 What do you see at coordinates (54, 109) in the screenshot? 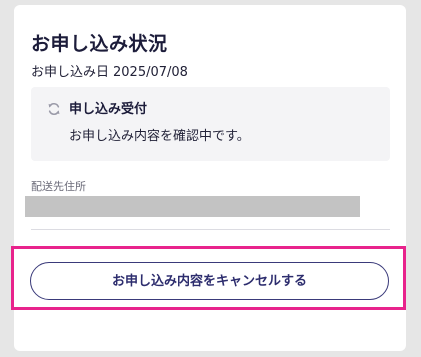
I see `refresh-icon` at bounding box center [54, 109].